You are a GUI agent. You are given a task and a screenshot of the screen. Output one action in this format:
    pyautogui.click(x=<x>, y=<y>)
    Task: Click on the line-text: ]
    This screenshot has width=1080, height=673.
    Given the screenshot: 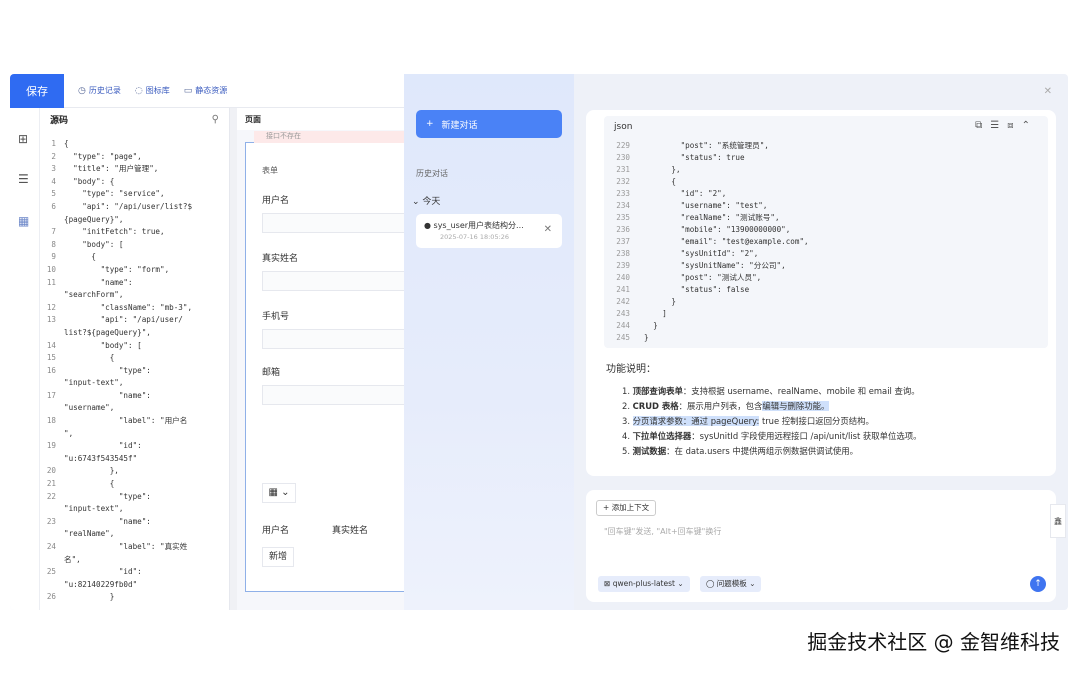 What is the action you would take?
    pyautogui.click(x=655, y=313)
    